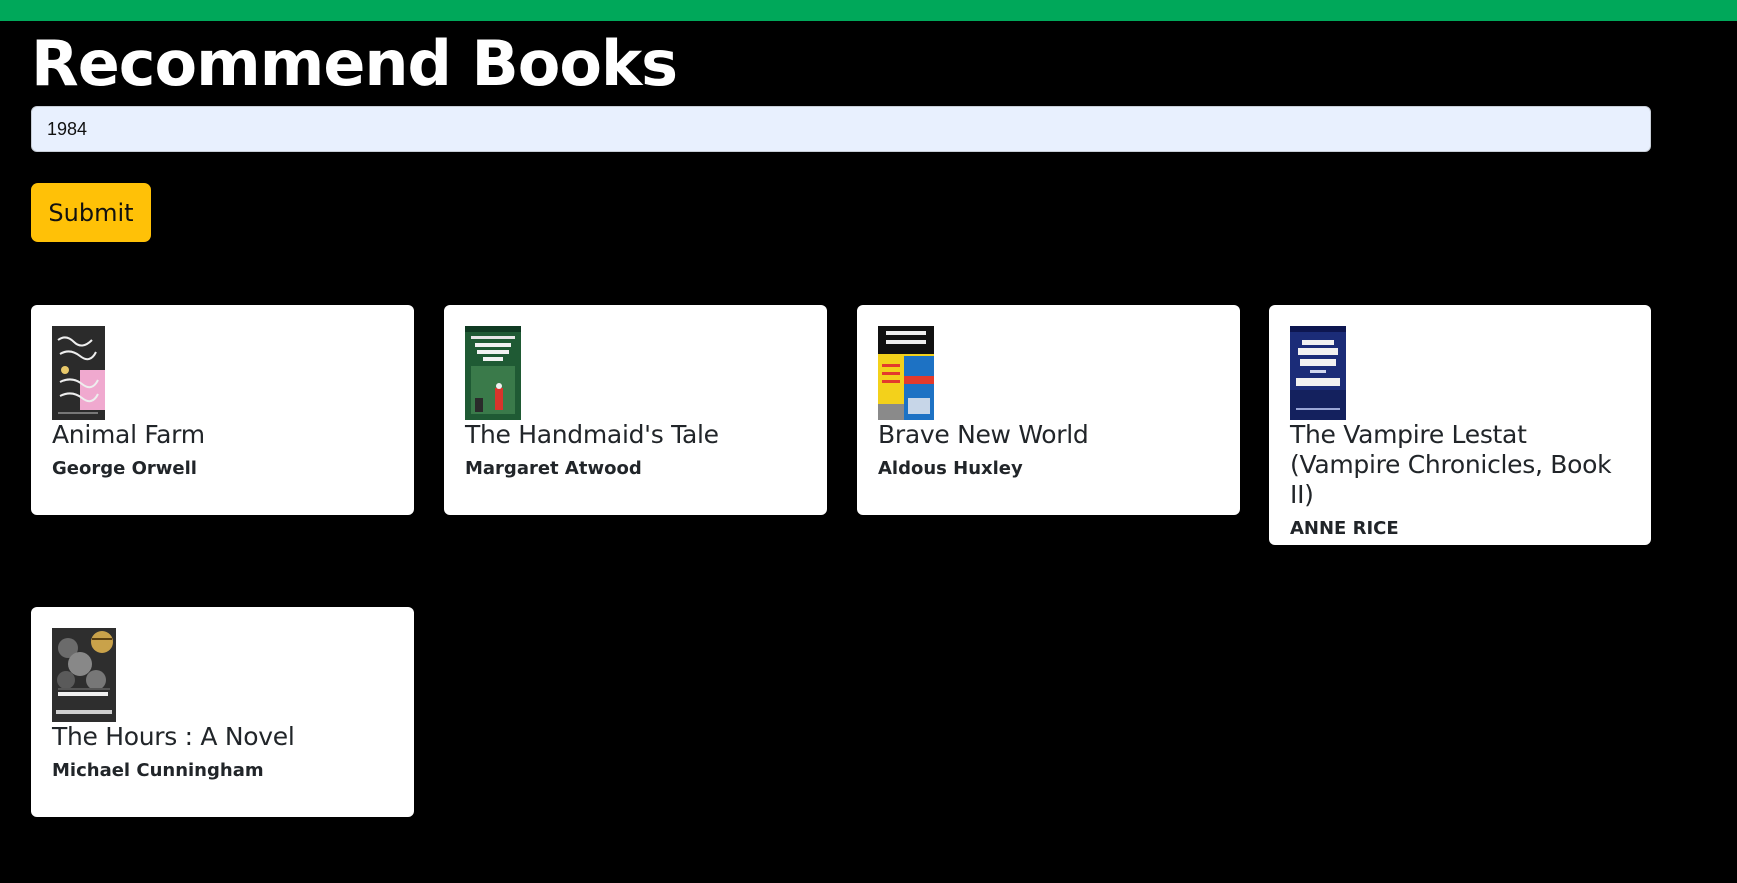 The image size is (1737, 883). What do you see at coordinates (868, 10) in the screenshot?
I see `top-accent-bar` at bounding box center [868, 10].